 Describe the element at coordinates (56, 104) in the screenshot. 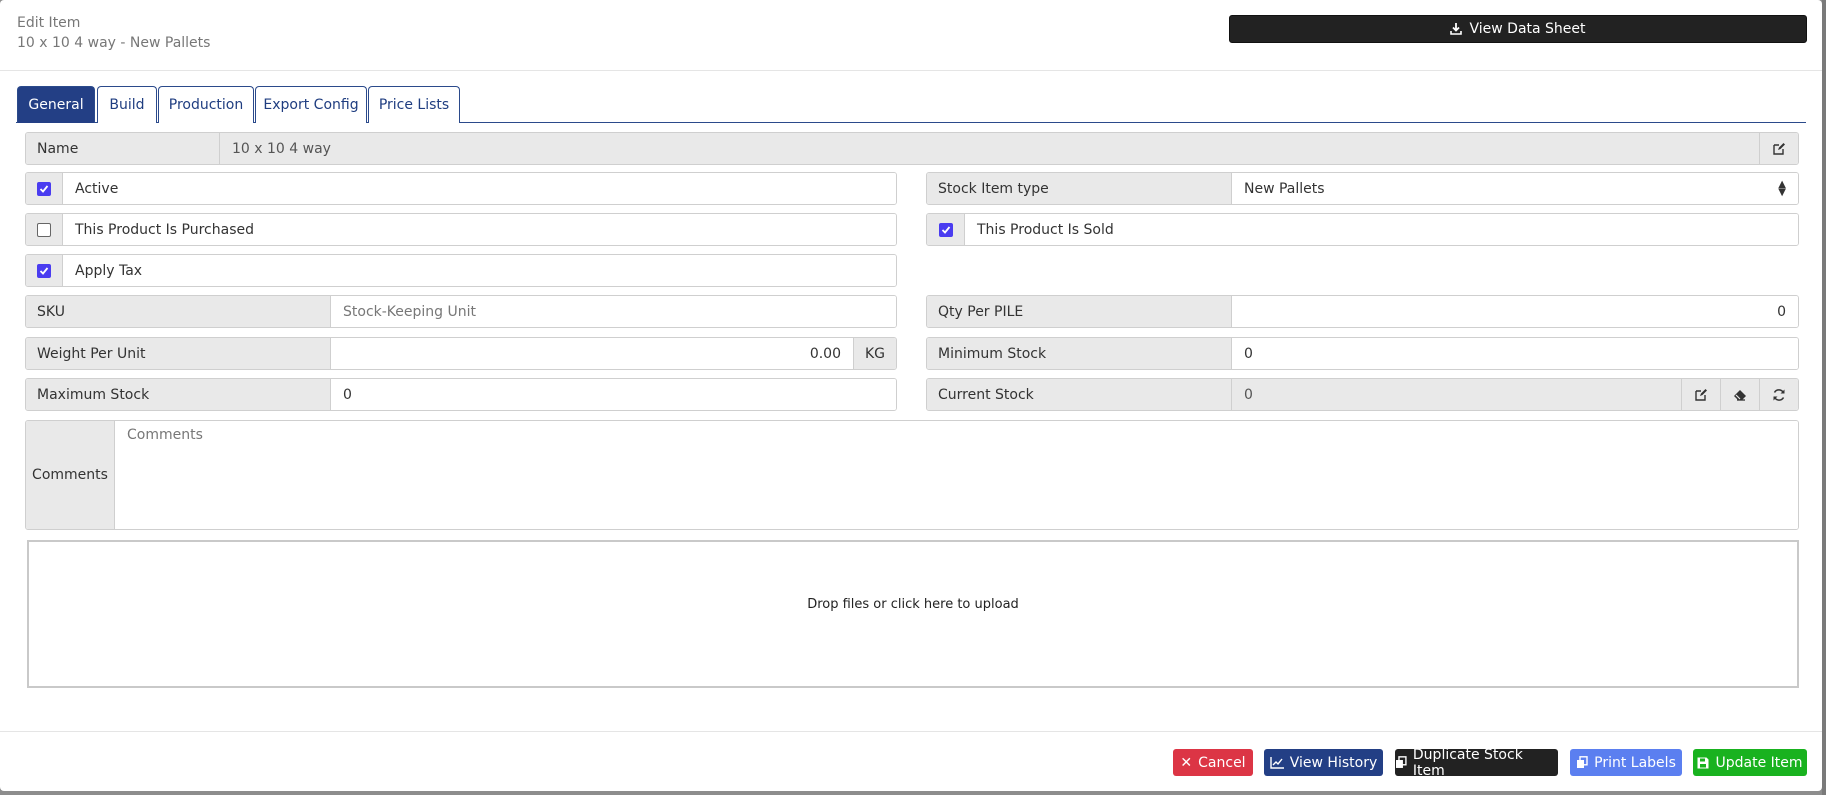

I see `tab-general: General` at that location.